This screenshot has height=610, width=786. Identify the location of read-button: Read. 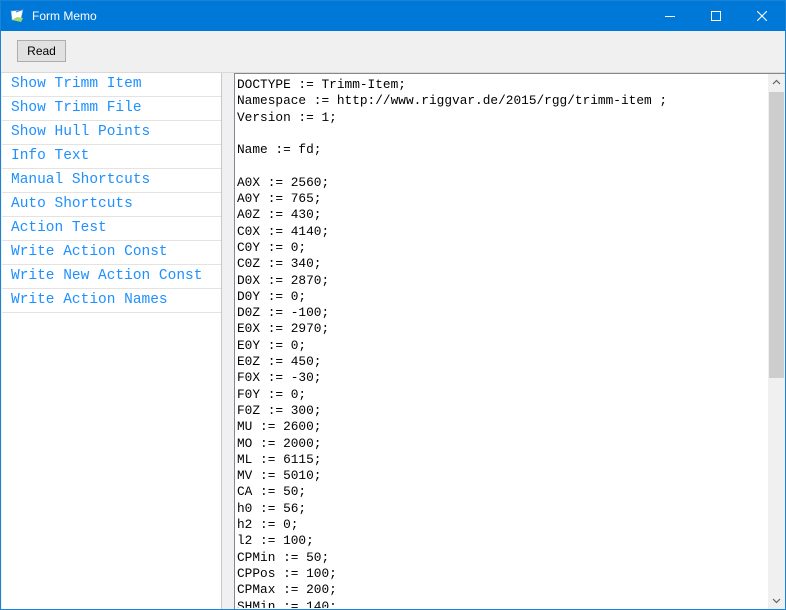
(41, 51).